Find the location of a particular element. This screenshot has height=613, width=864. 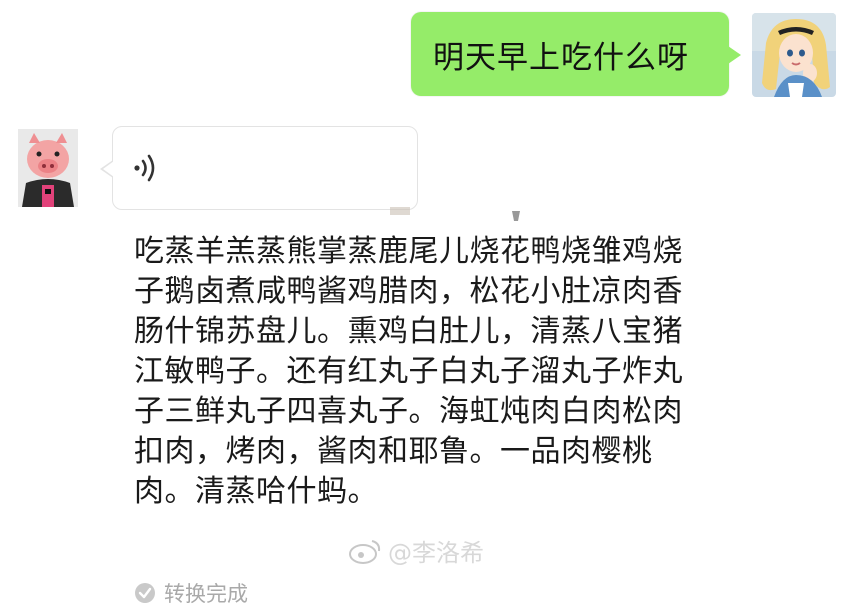

transcription-status: 转换完成 is located at coordinates (191, 593).